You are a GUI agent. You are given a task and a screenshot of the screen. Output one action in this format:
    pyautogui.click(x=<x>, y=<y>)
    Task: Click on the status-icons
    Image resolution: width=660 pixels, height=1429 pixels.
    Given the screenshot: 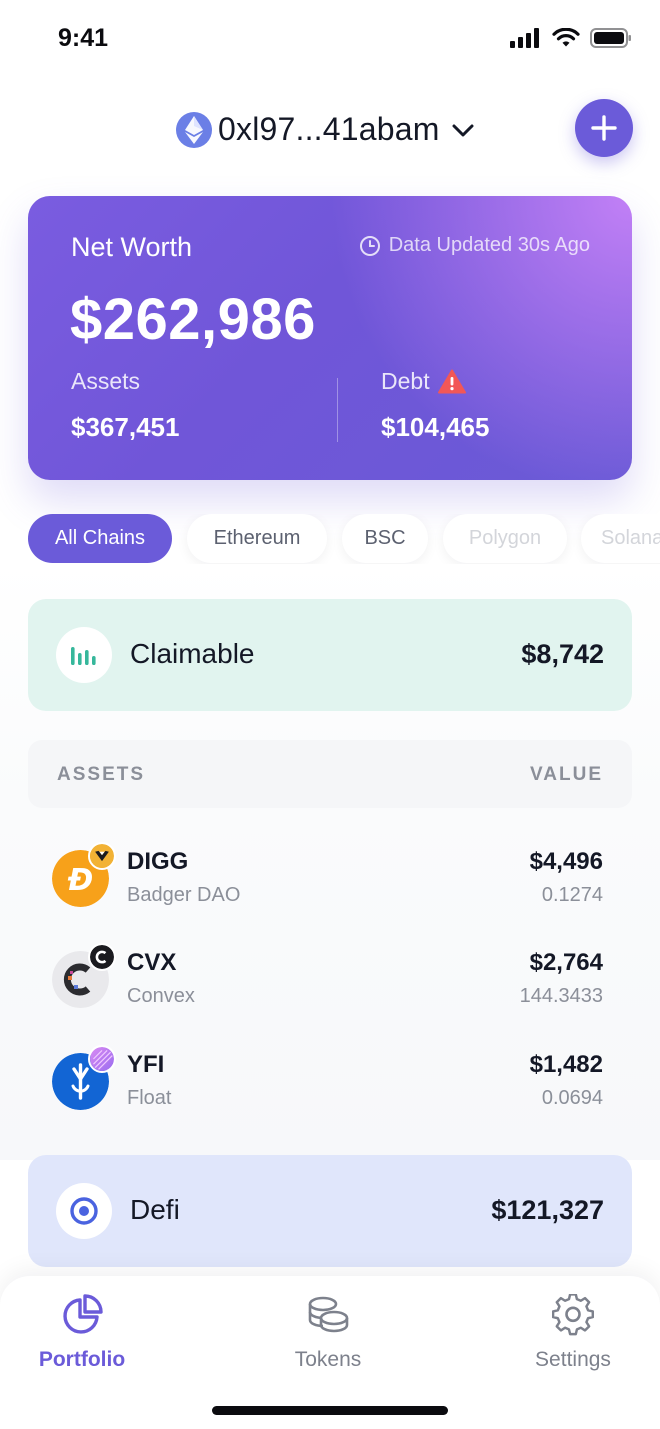 What is the action you would take?
    pyautogui.click(x=571, y=38)
    